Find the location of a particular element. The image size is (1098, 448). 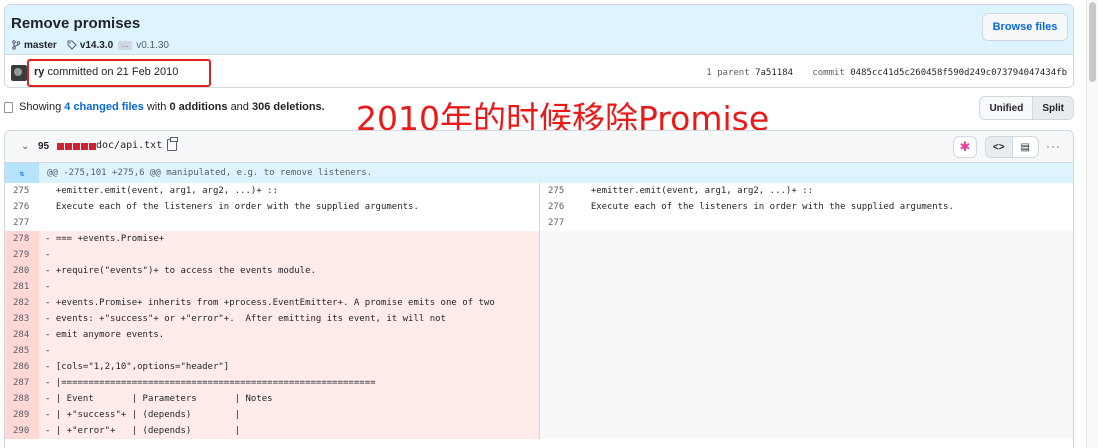

diff-row: 290- | +"error"+ | (depends) | is located at coordinates (539, 431).